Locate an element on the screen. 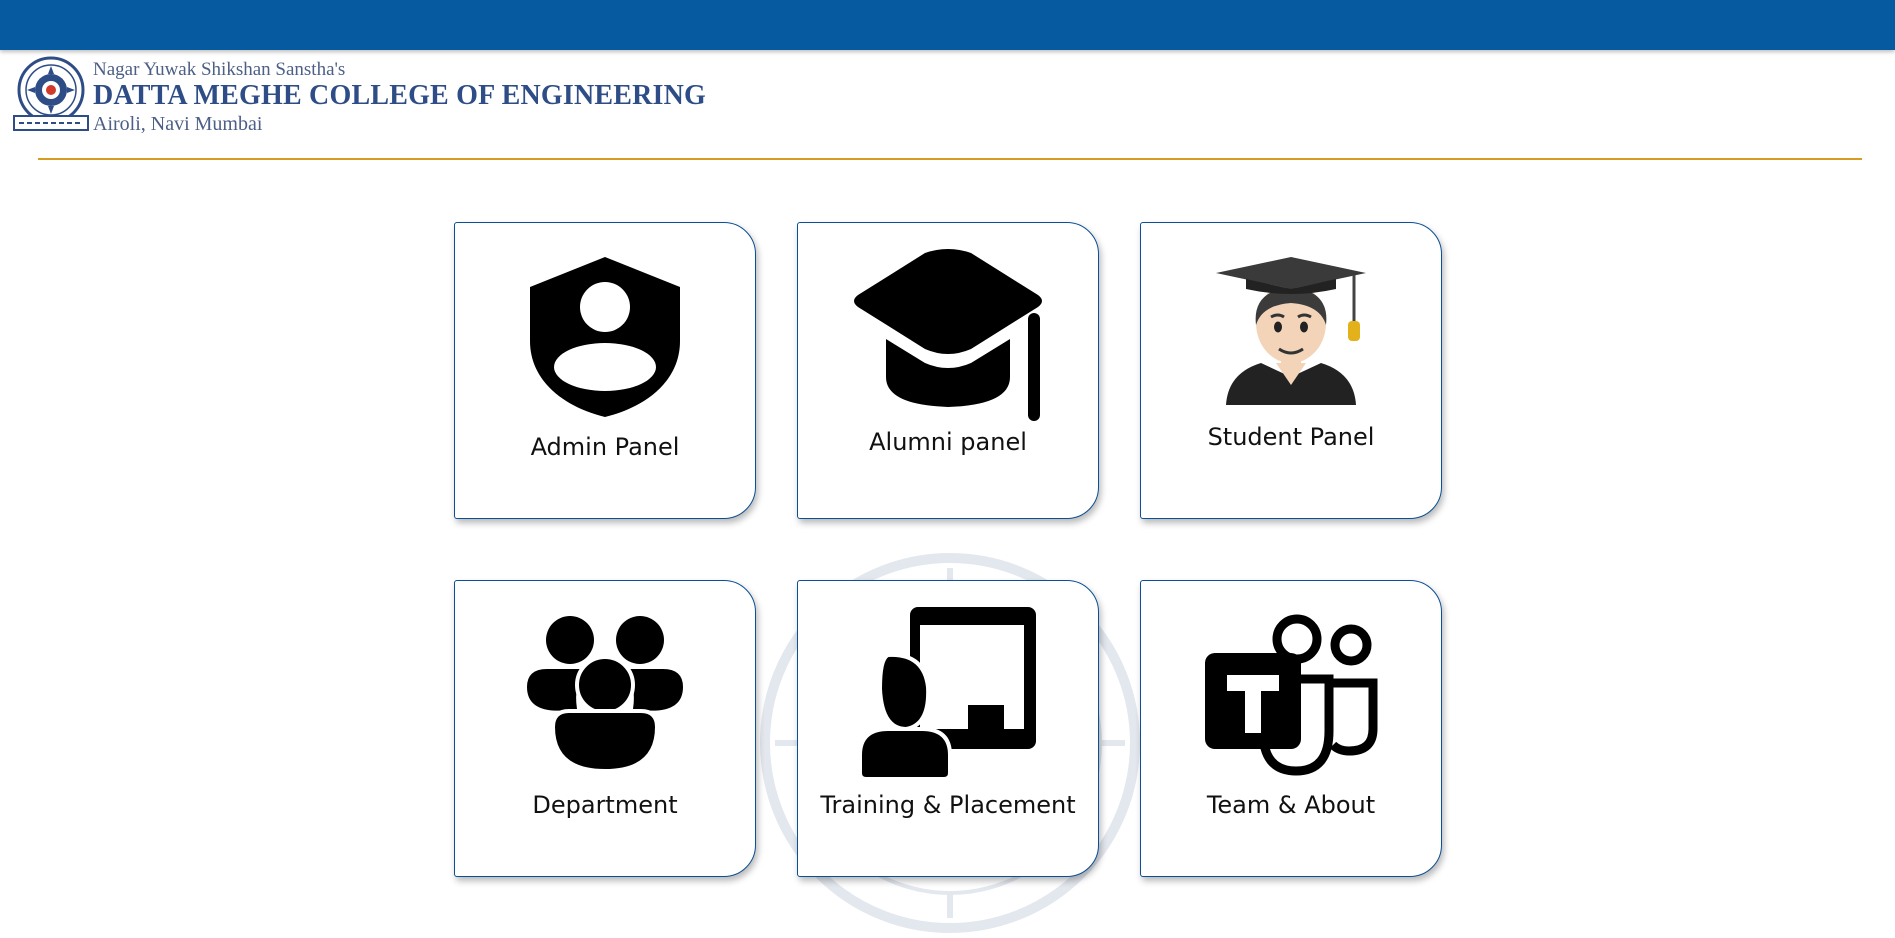 The height and width of the screenshot is (938, 1895). trust-name: Nagar Yuwak Shikshan Sanstha's is located at coordinates (219, 69).